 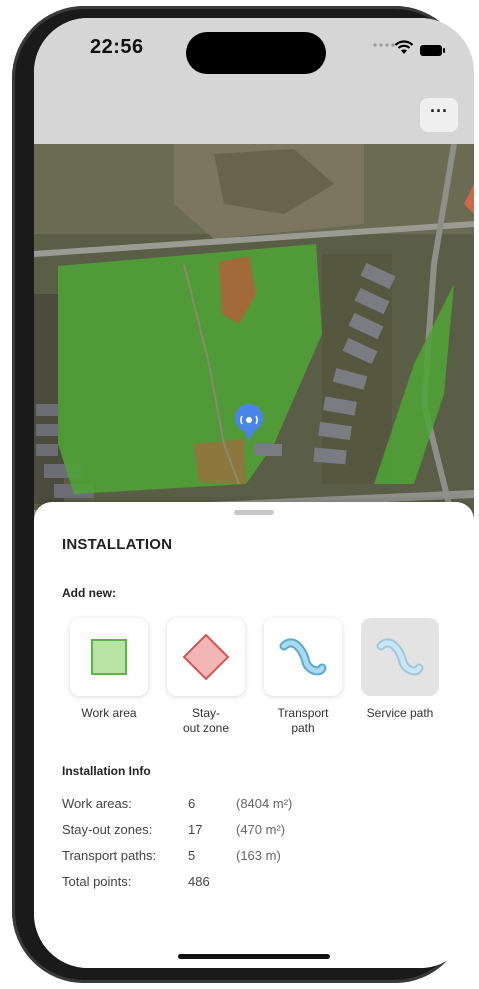 I want to click on sheet-title: INSTALLATION, so click(x=117, y=544).